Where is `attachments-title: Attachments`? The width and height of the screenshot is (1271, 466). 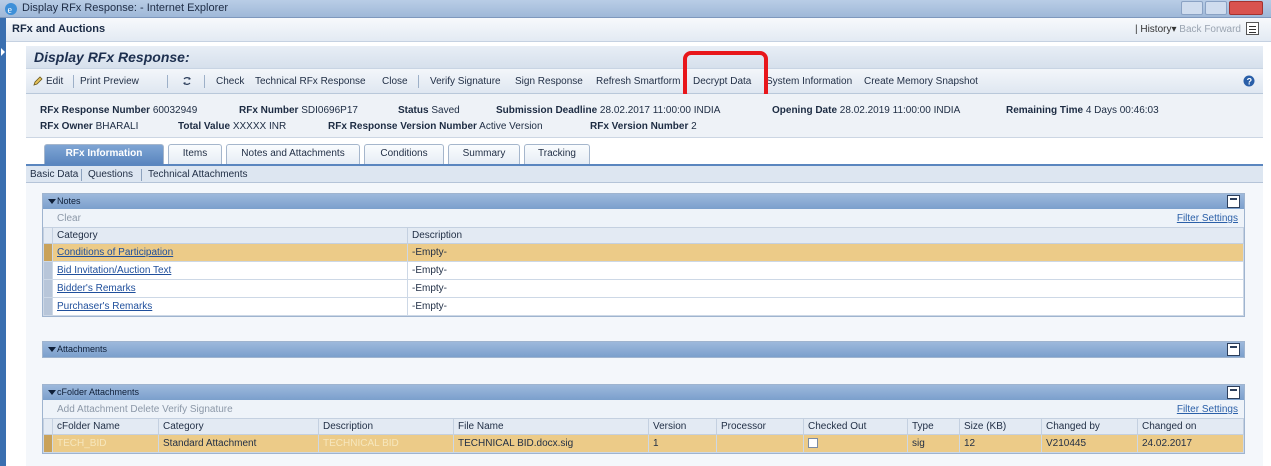
attachments-title: Attachments is located at coordinates (82, 349).